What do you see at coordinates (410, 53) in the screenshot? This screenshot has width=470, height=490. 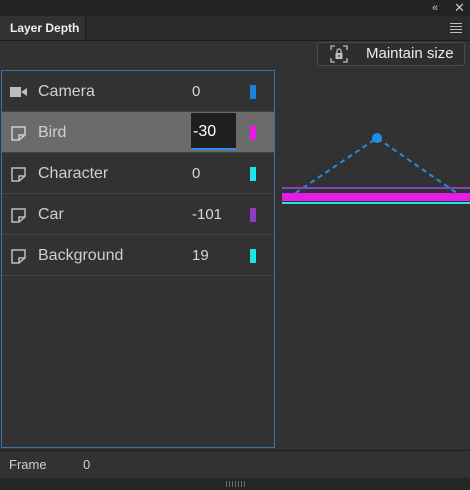 I see `maintain-size-label: Maintain size` at bounding box center [410, 53].